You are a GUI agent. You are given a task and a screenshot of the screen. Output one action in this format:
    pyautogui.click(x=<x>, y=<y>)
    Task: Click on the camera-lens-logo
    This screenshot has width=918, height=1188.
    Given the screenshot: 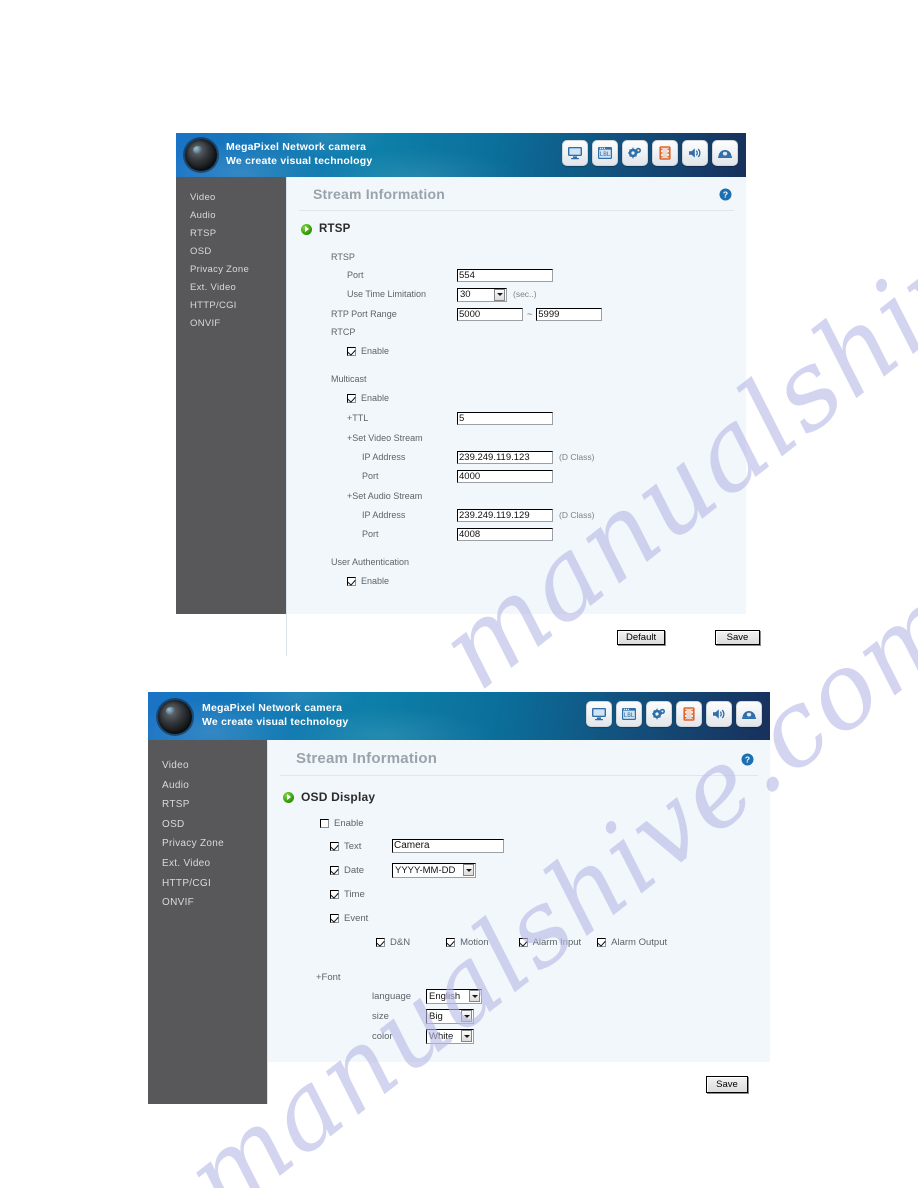 What is the action you would take?
    pyautogui.click(x=201, y=155)
    